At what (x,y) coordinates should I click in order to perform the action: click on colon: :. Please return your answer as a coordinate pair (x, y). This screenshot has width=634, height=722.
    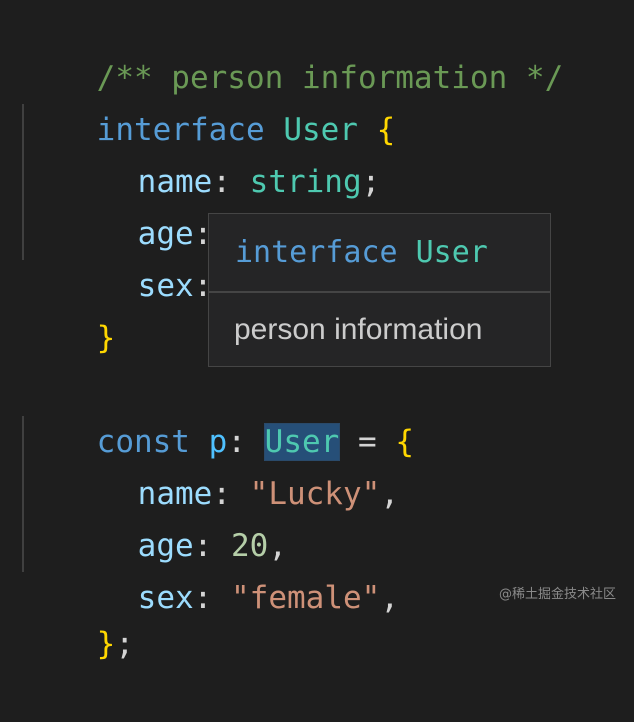
    Looking at the image, I should click on (203, 598).